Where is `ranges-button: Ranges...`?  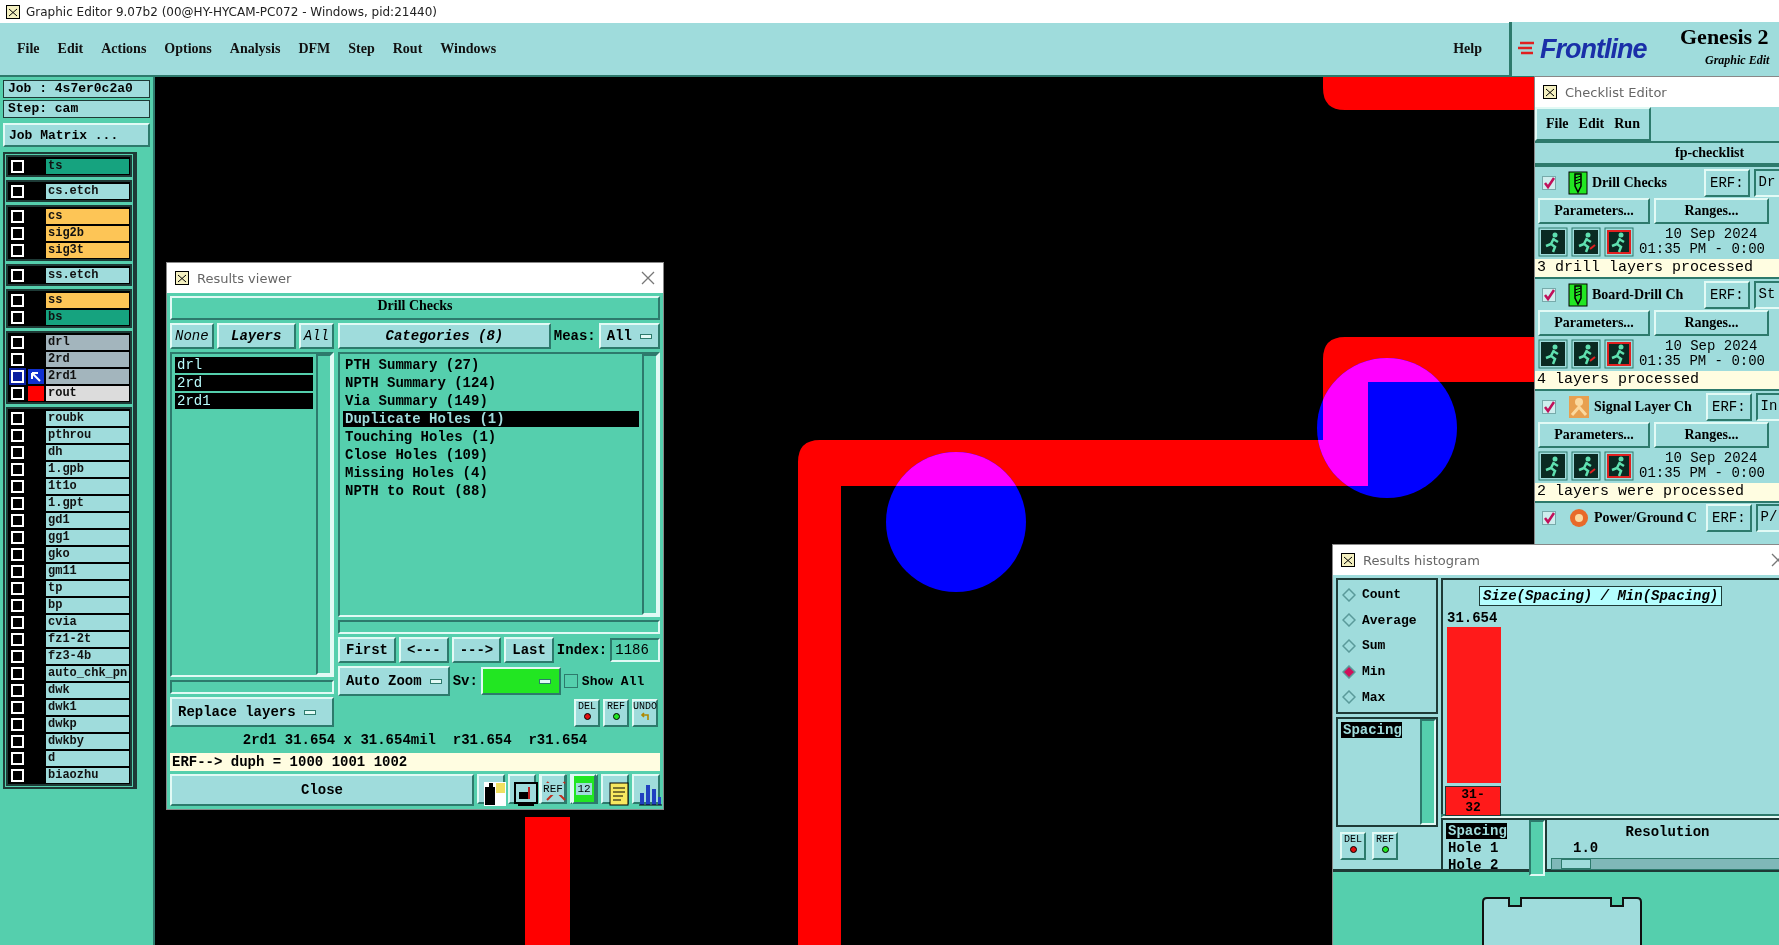 ranges-button: Ranges... is located at coordinates (1711, 323).